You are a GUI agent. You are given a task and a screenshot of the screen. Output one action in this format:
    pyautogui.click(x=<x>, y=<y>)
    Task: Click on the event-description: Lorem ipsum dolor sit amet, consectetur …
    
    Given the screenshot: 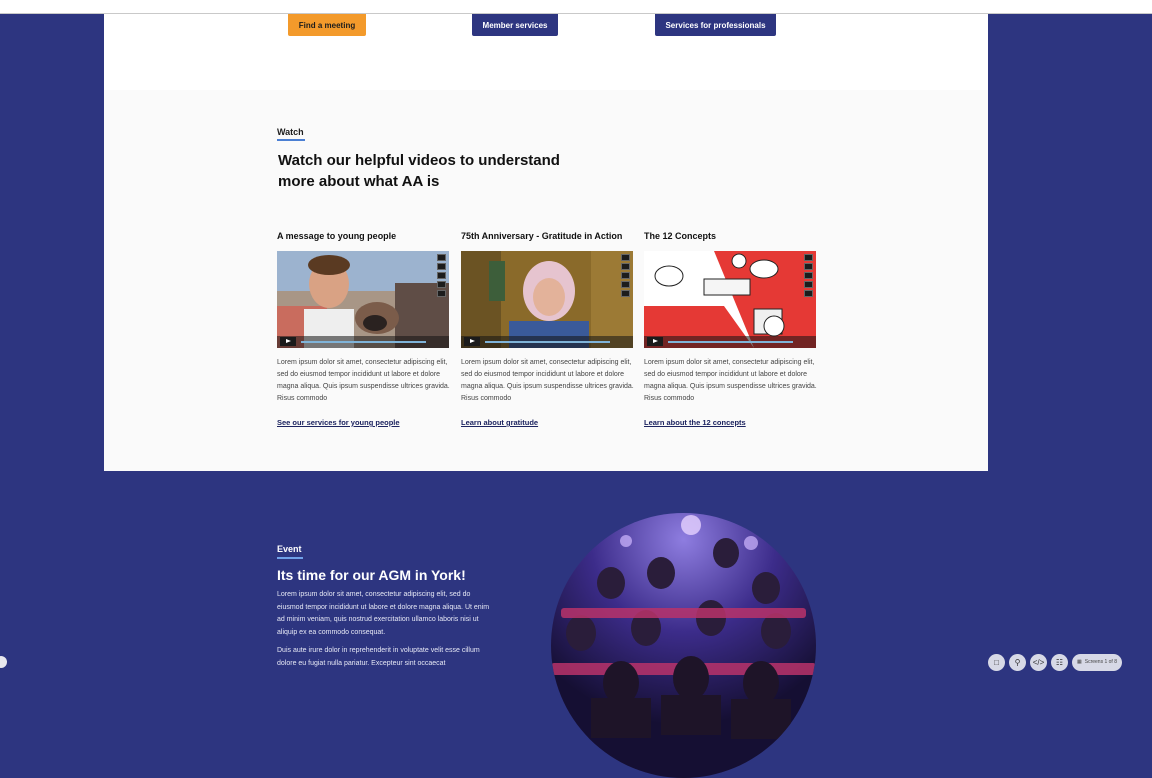 What is the action you would take?
    pyautogui.click(x=384, y=629)
    